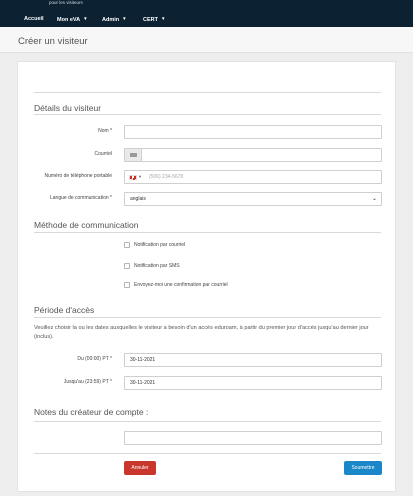 This screenshot has height=496, width=413. I want to click on nav-mon-eva: Mon eVA ▼, so click(72, 19).